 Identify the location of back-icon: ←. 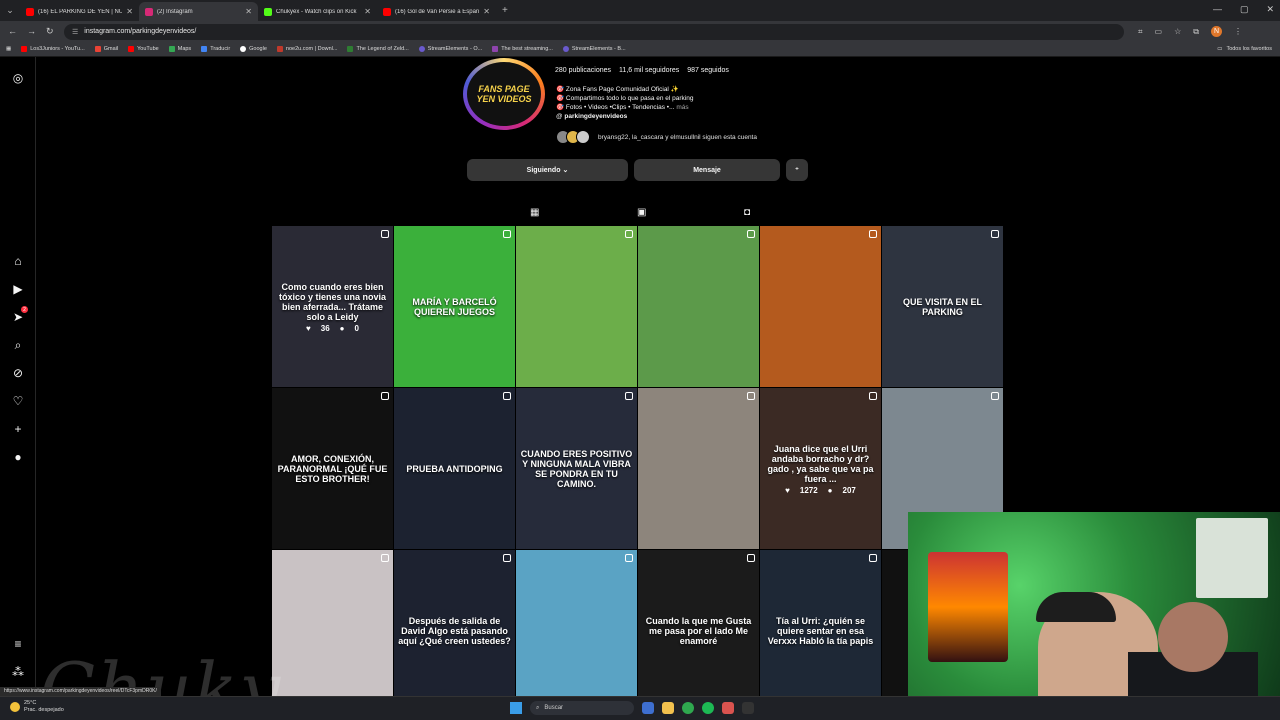
(12, 31).